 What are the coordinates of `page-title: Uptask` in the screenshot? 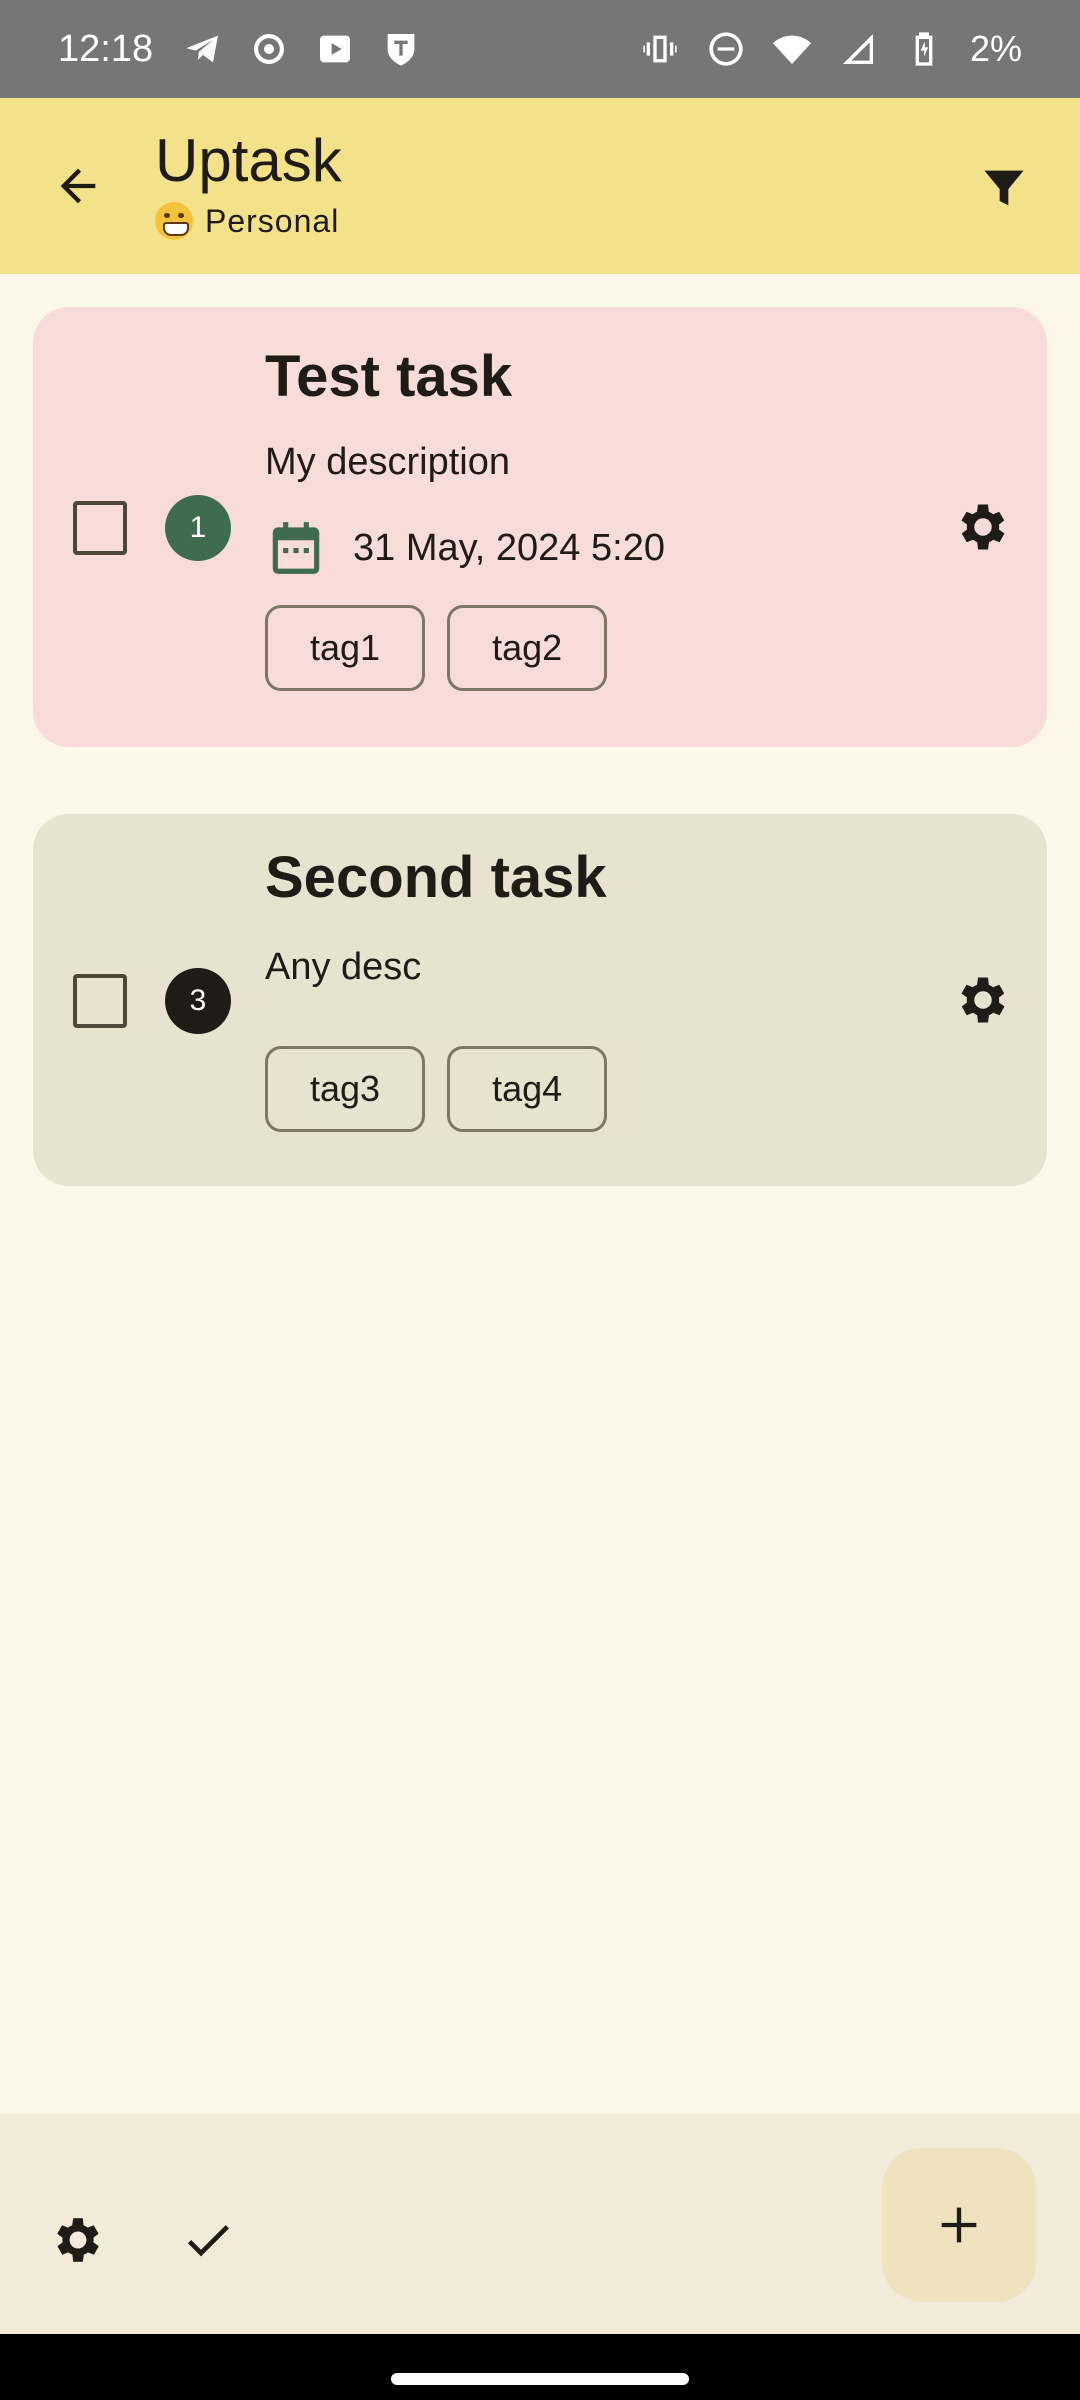 It's located at (248, 160).